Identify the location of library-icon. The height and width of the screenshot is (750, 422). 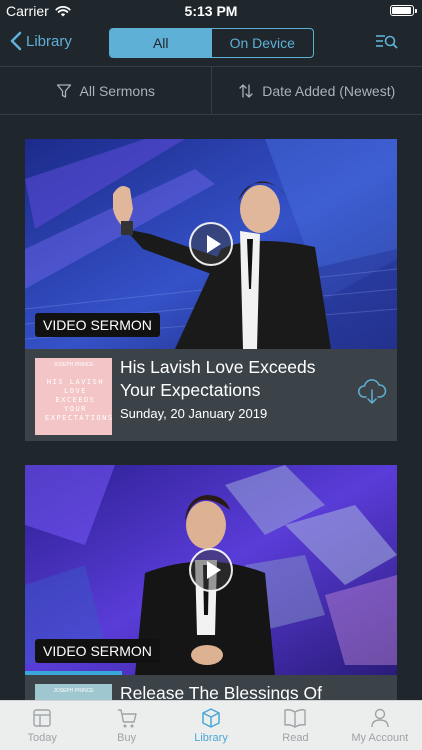
(211, 718).